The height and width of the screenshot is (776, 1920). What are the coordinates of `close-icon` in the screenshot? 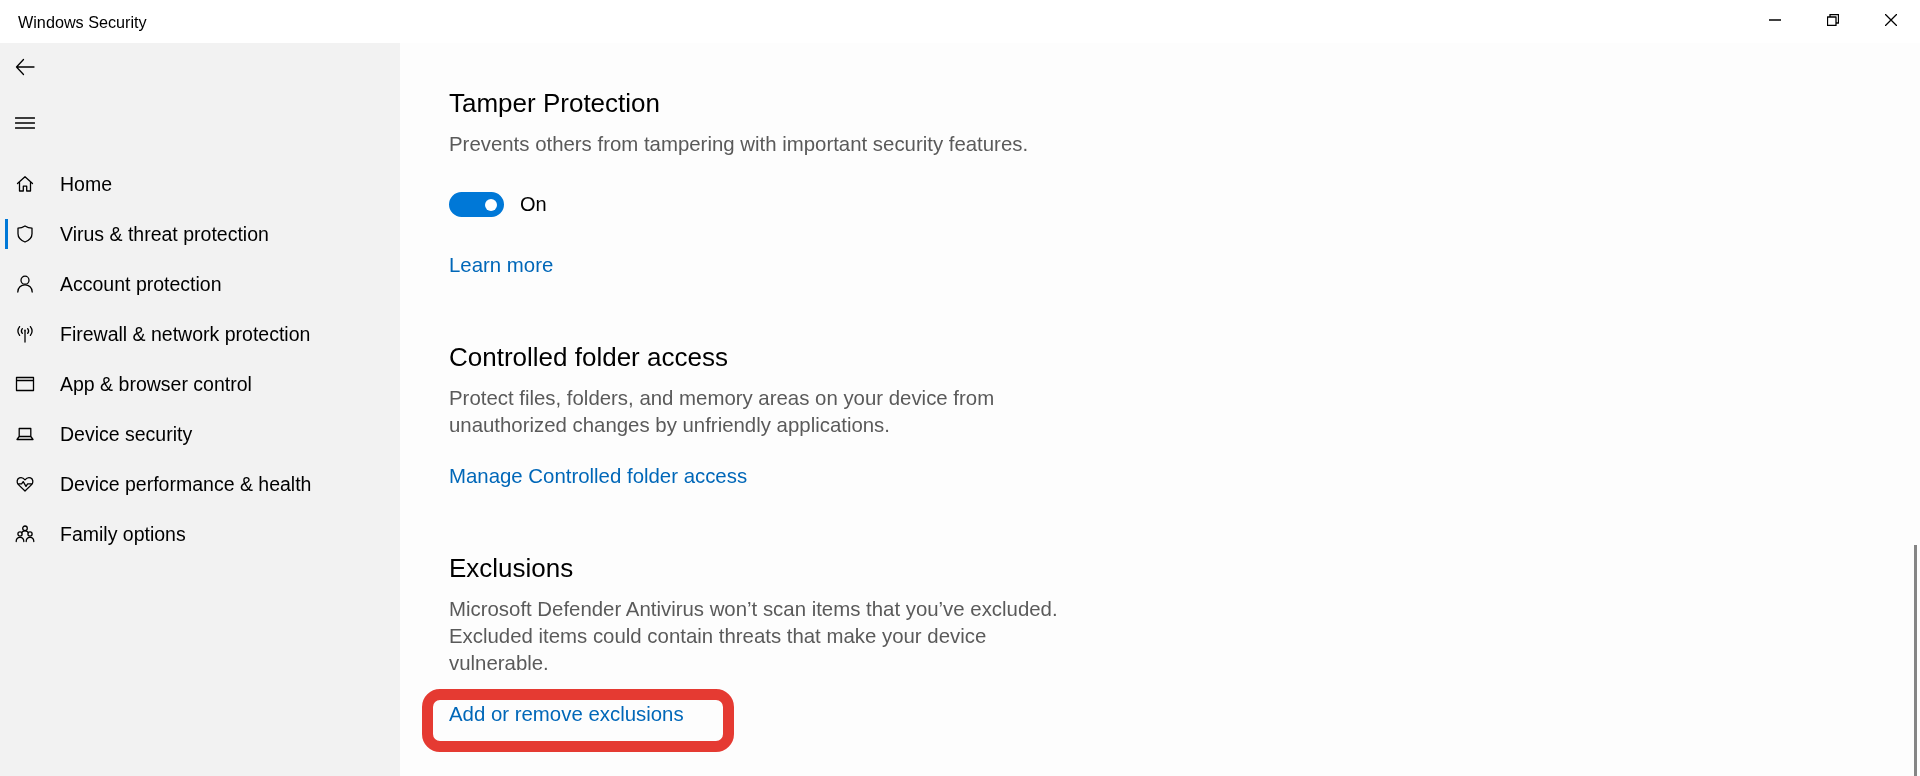 It's located at (1891, 20).